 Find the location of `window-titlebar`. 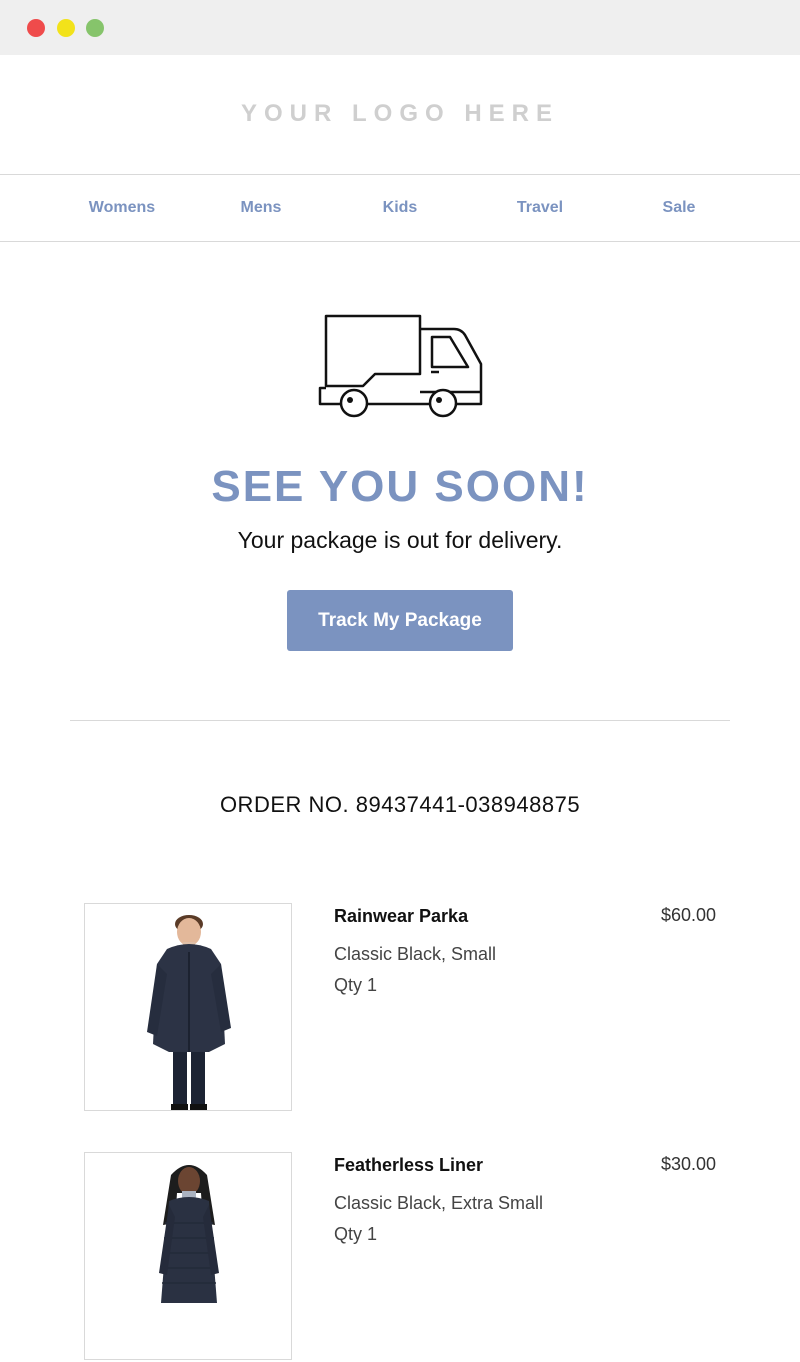

window-titlebar is located at coordinates (400, 27).